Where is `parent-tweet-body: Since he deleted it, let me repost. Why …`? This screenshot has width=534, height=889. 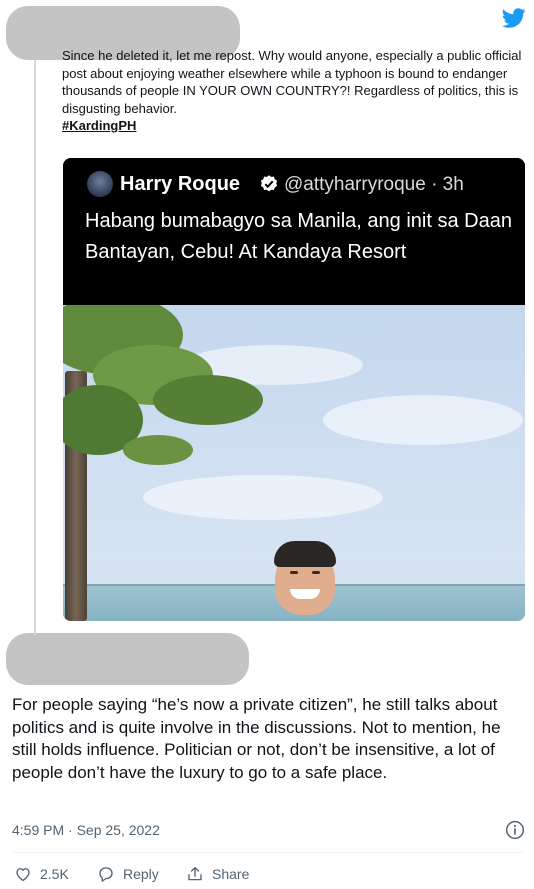
parent-tweet-body: Since he deleted it, let me repost. Why … is located at coordinates (292, 82).